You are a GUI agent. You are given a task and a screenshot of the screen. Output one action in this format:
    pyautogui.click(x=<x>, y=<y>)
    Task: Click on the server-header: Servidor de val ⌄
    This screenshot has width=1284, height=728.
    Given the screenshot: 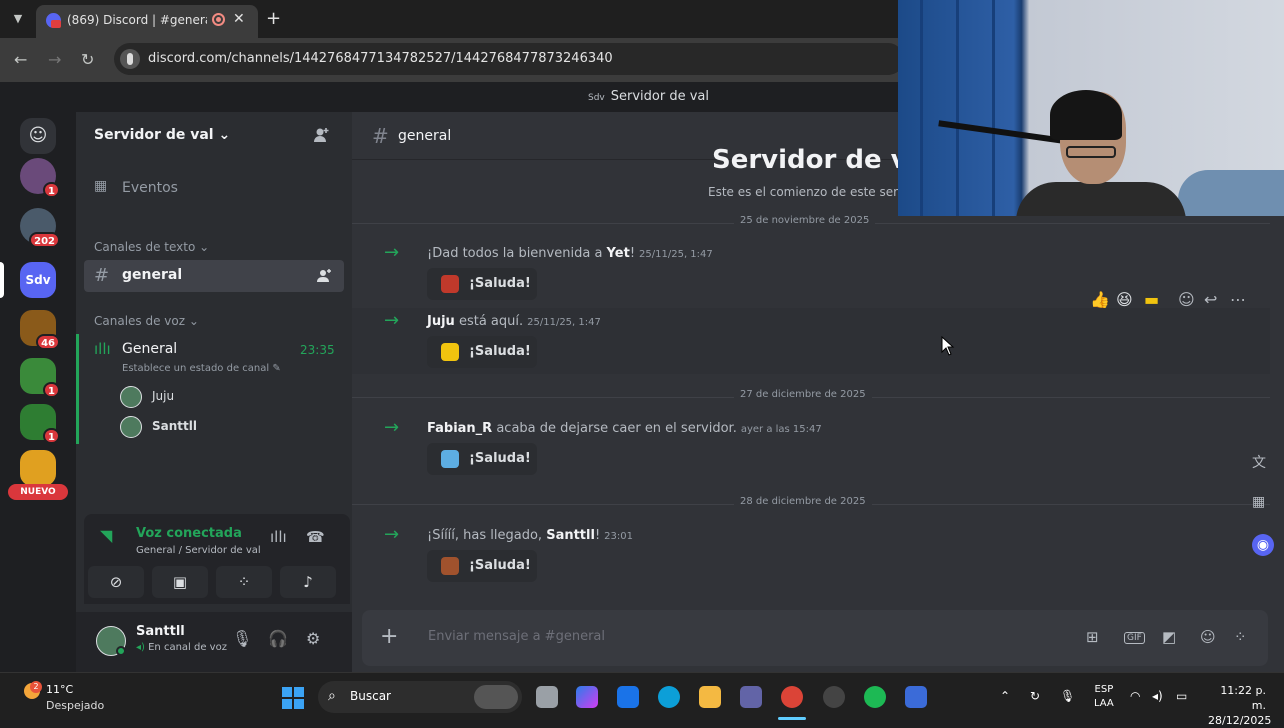 What is the action you would take?
    pyautogui.click(x=214, y=136)
    